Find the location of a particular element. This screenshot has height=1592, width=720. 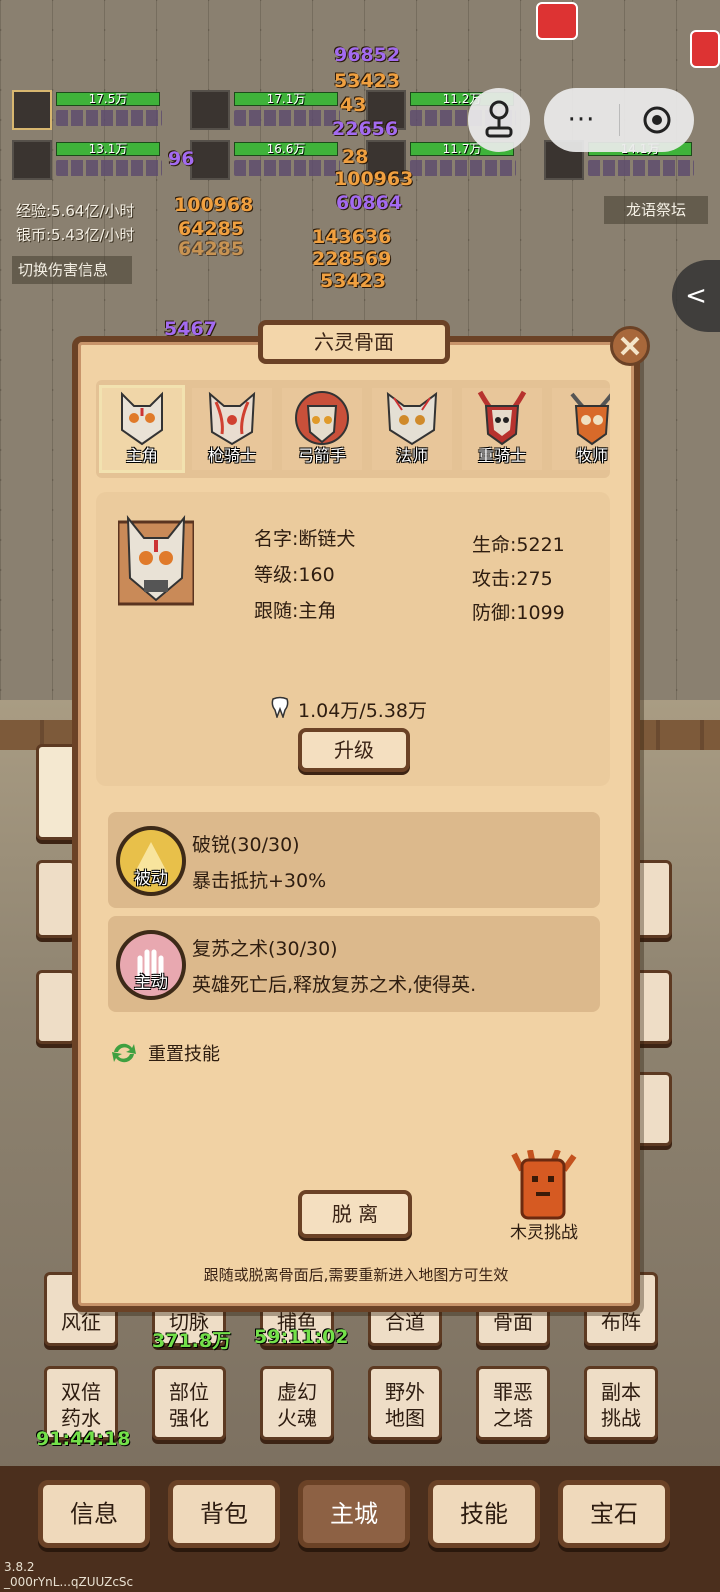

part-enhance-tile: 部位 强化 is located at coordinates (189, 1403).